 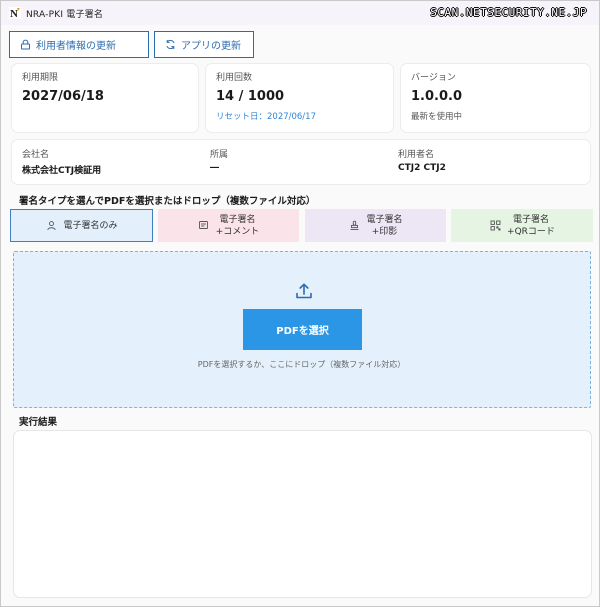 I want to click on update-app-label: アプリの更新, so click(x=211, y=46).